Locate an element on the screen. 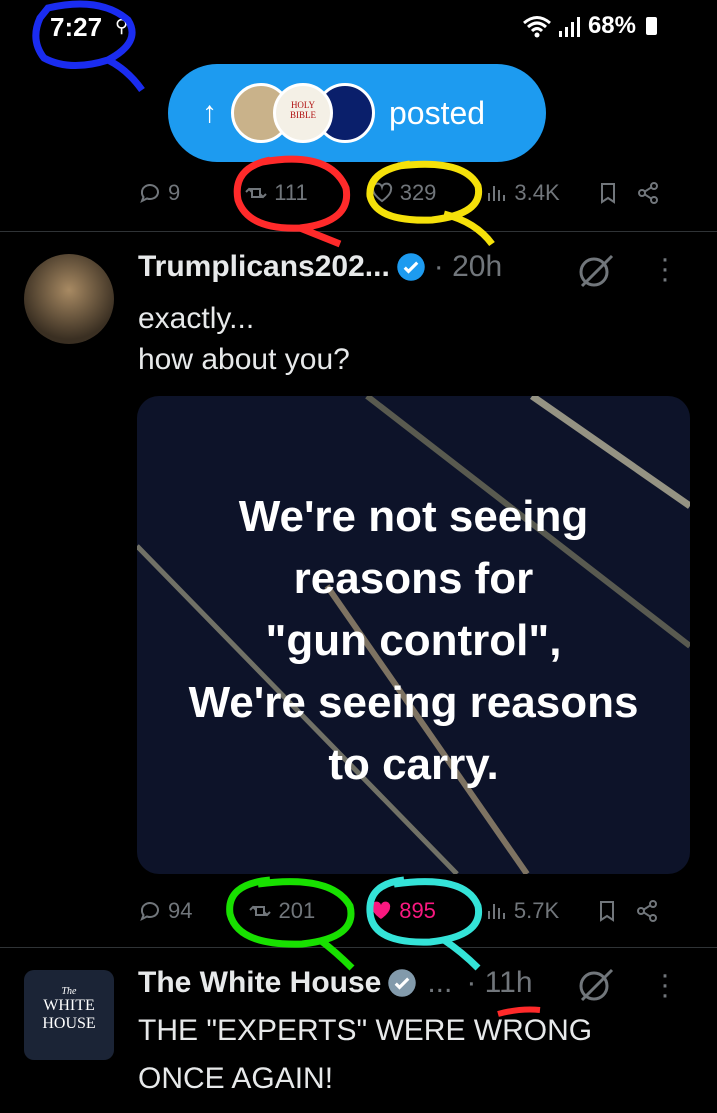  author-name: The White House is located at coordinates (259, 983).